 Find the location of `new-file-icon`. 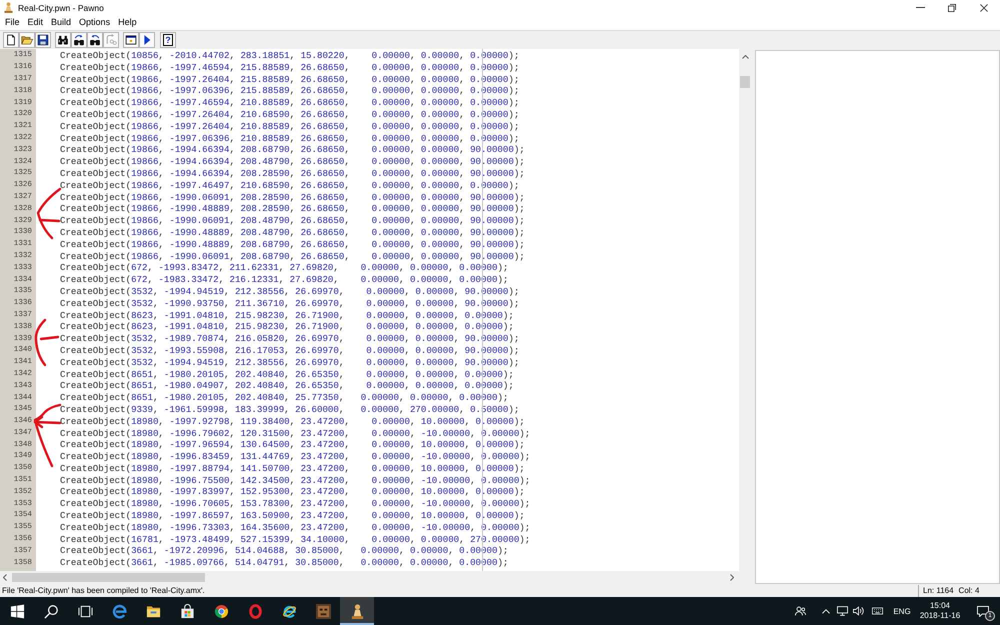

new-file-icon is located at coordinates (11, 40).